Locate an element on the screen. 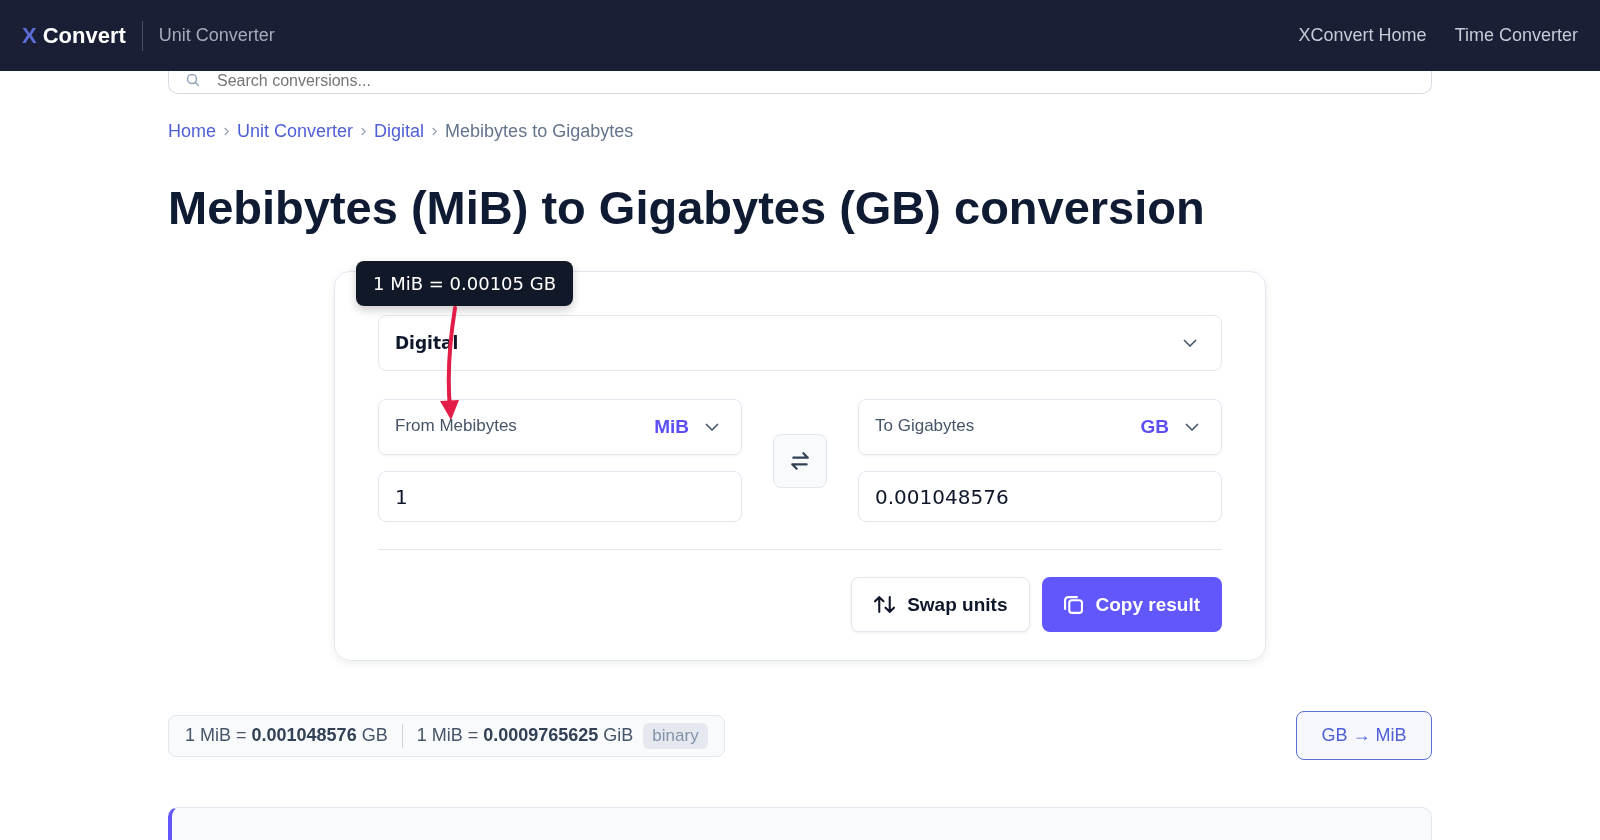  swap-arrows-icon is located at coordinates (800, 460).